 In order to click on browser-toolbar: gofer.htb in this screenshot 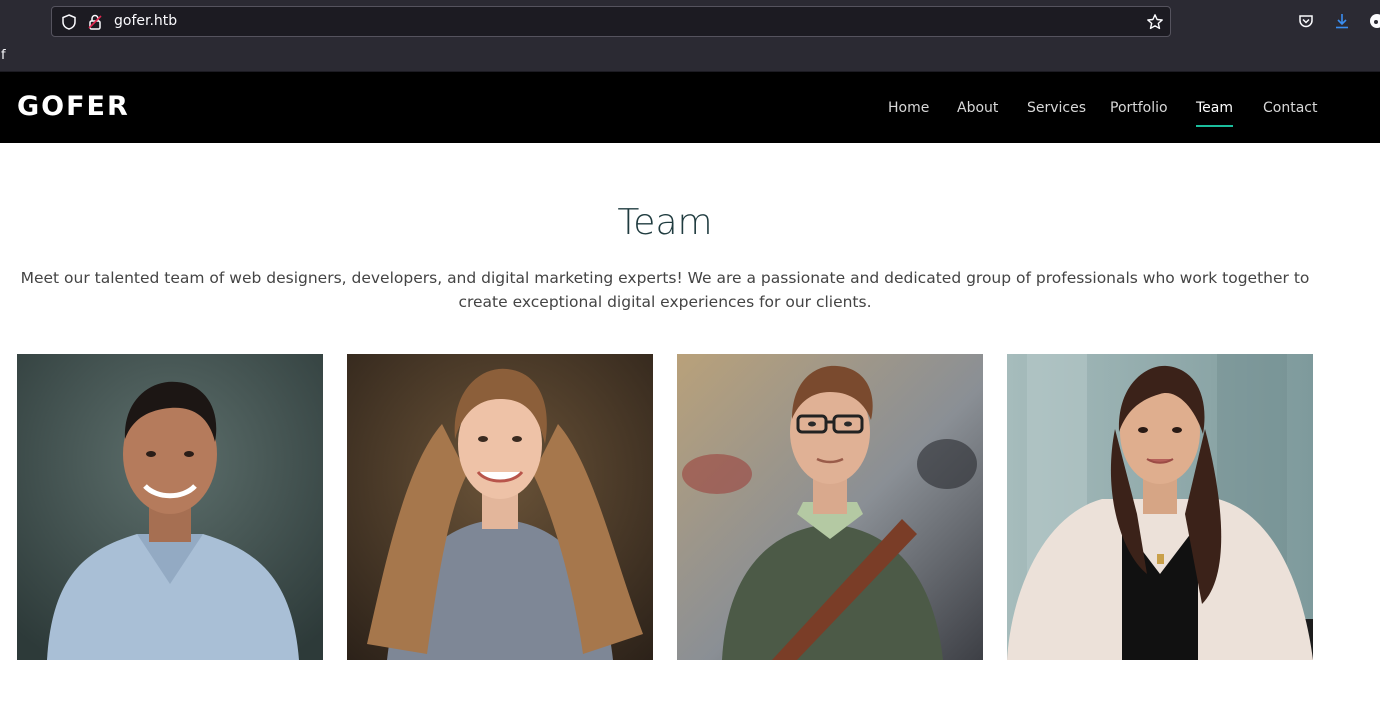, I will do `click(690, 22)`.